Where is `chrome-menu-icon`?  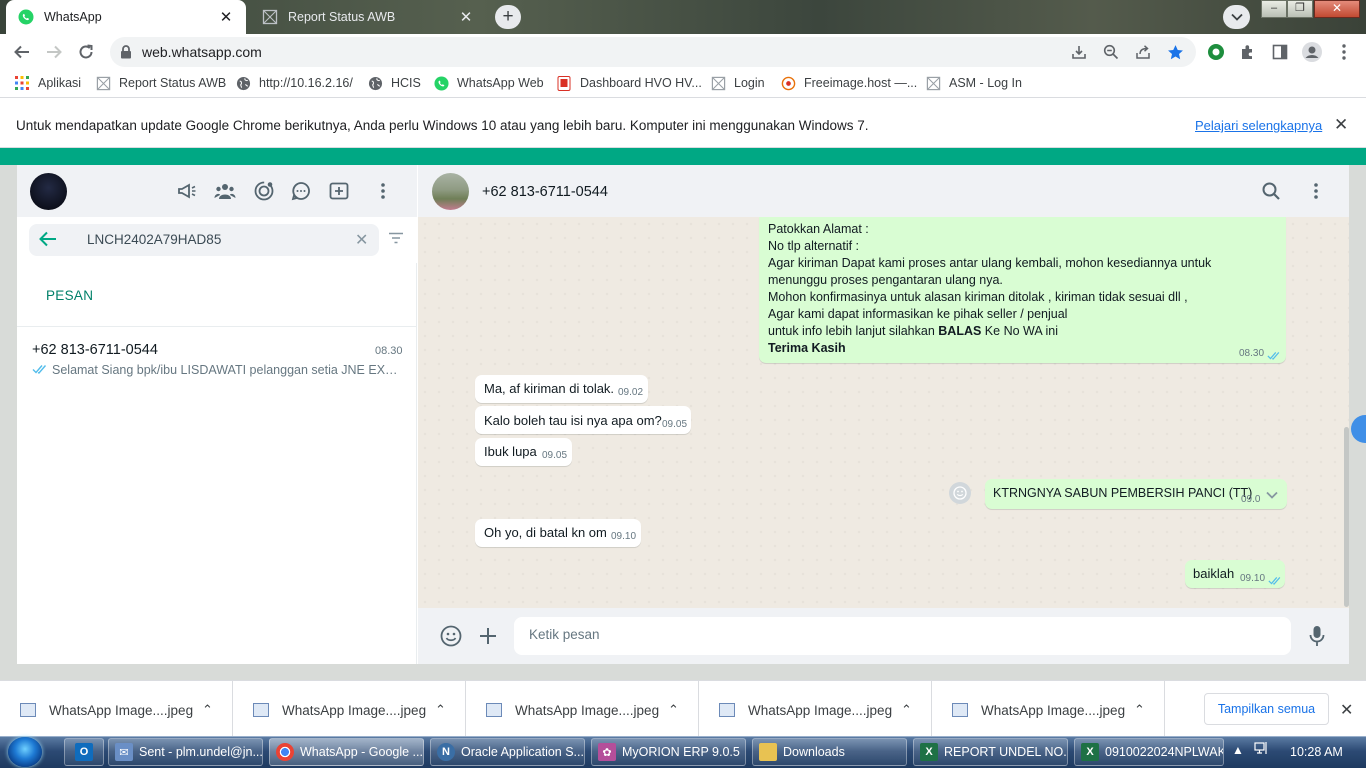
chrome-menu-icon is located at coordinates (1344, 52).